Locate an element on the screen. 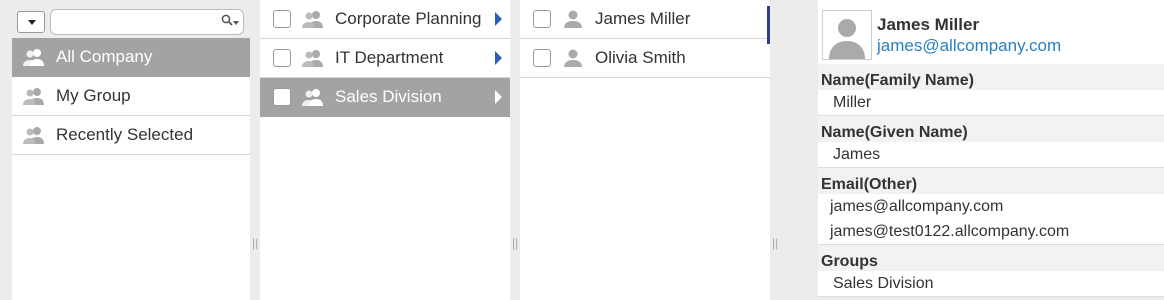 This screenshot has height=300, width=1164. field-value: james@allcompany.com is located at coordinates (991, 206).